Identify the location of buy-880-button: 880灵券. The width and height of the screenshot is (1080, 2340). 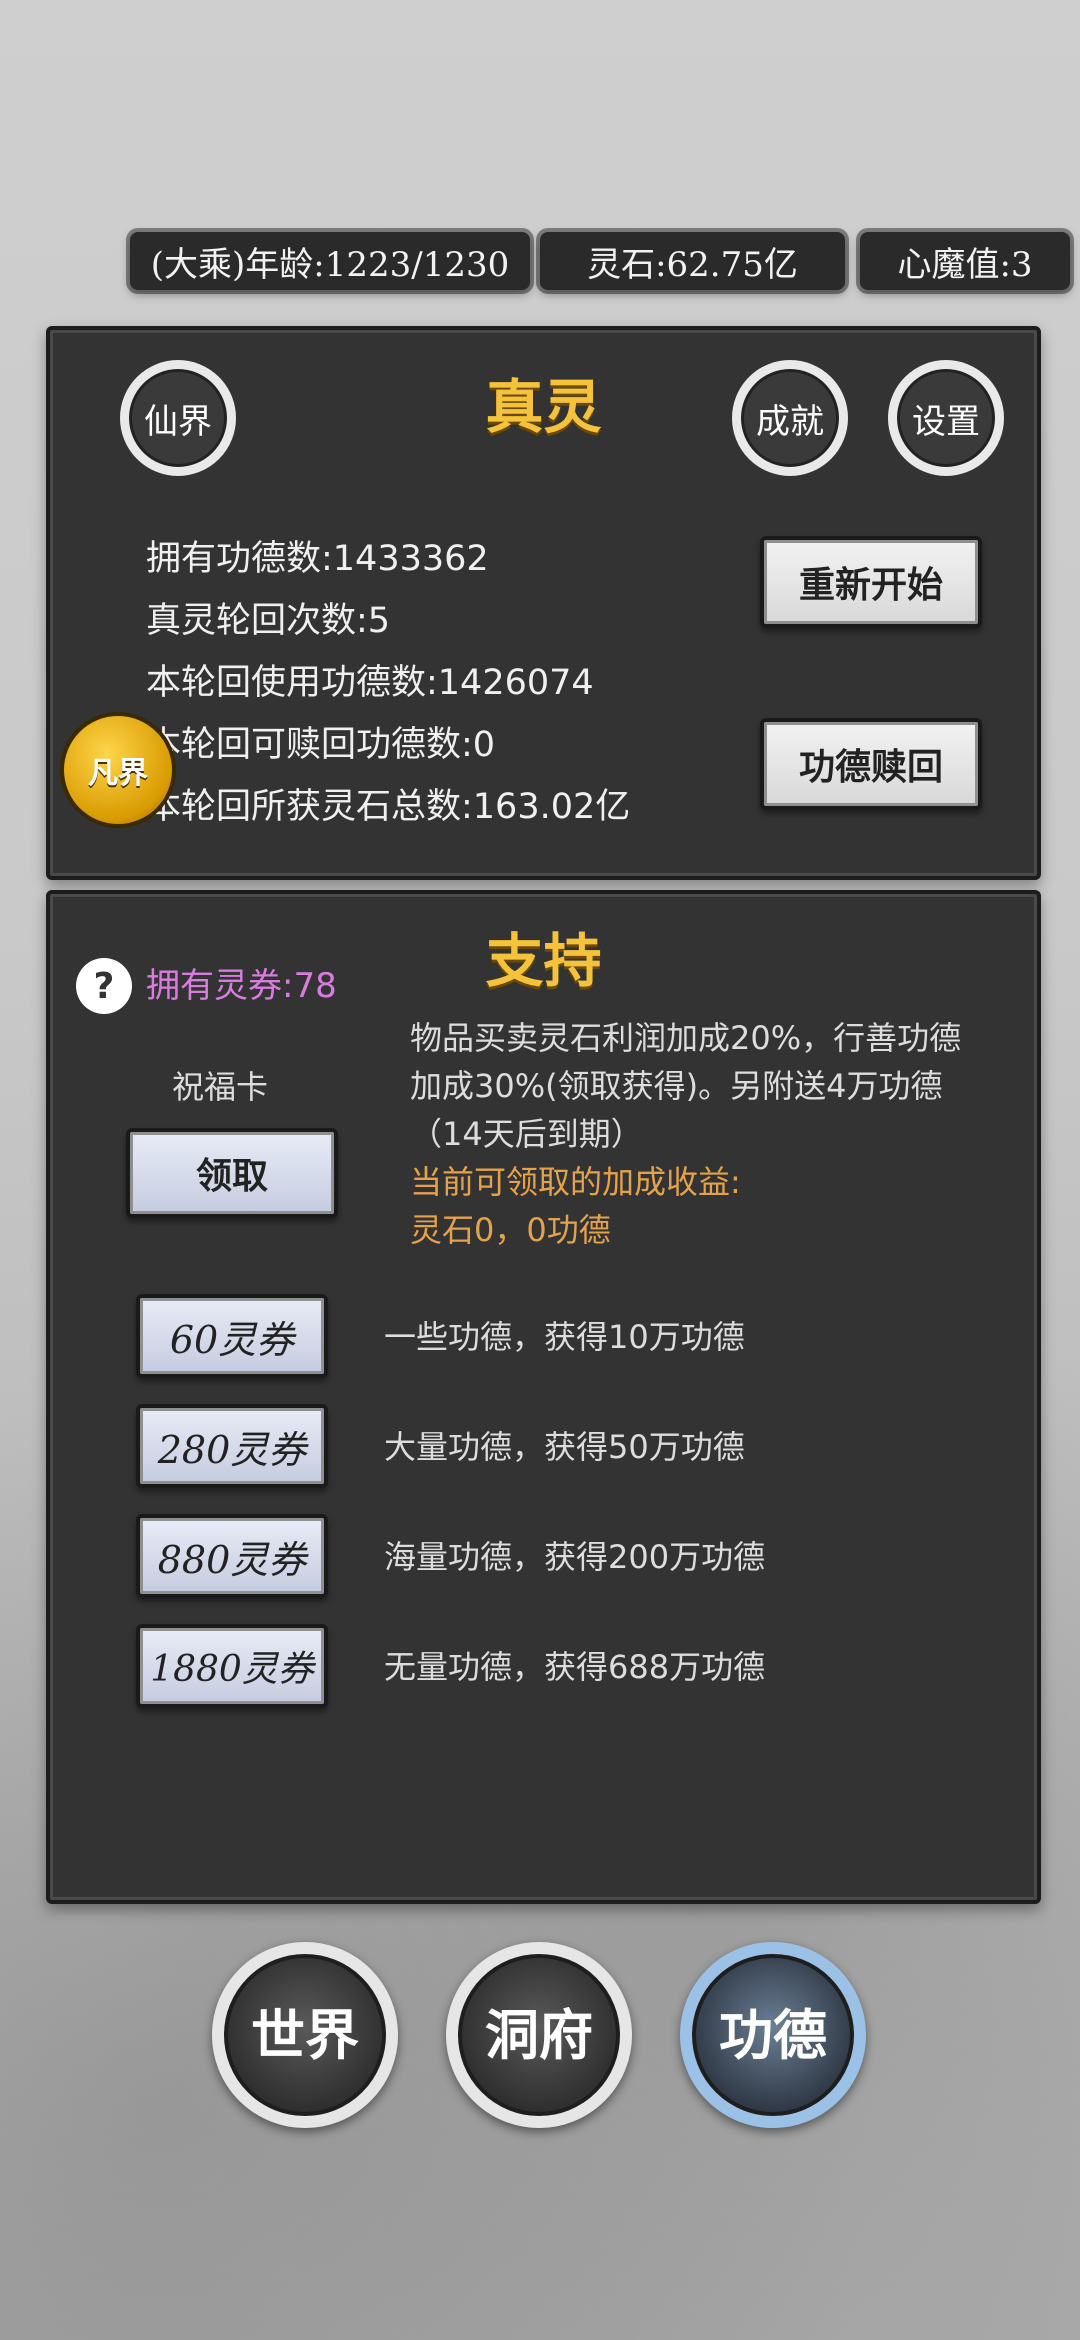
(232, 1556).